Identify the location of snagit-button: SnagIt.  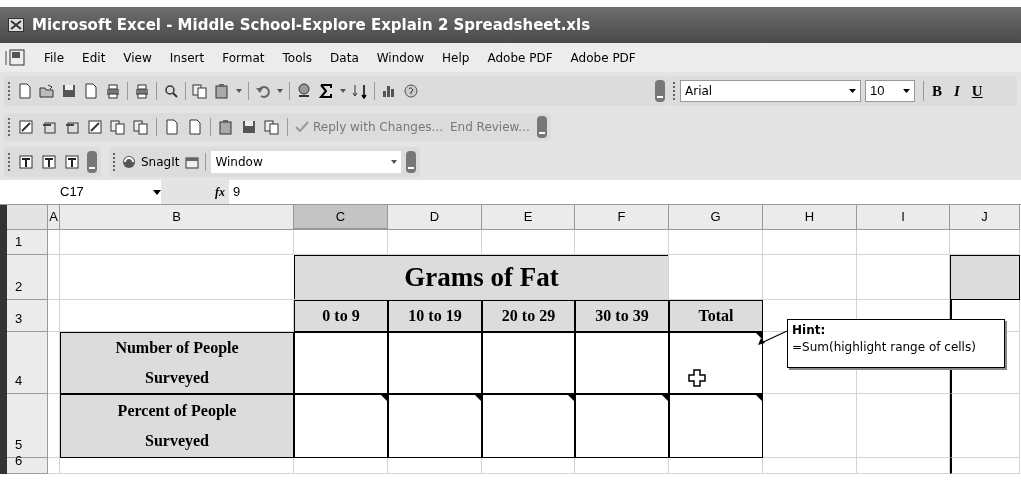
(150, 162).